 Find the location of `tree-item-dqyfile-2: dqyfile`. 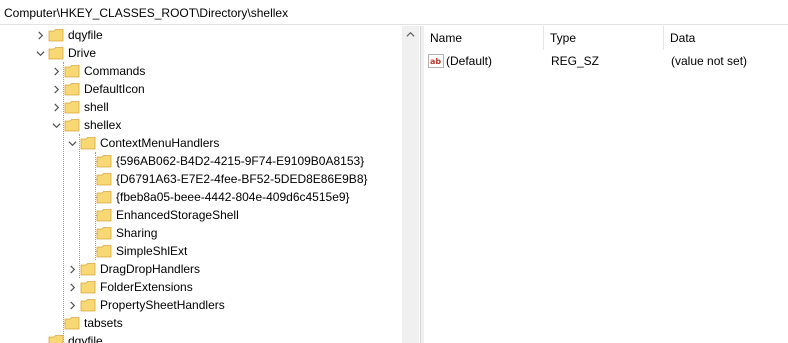

tree-item-dqyfile-2: dqyfile is located at coordinates (75, 337).